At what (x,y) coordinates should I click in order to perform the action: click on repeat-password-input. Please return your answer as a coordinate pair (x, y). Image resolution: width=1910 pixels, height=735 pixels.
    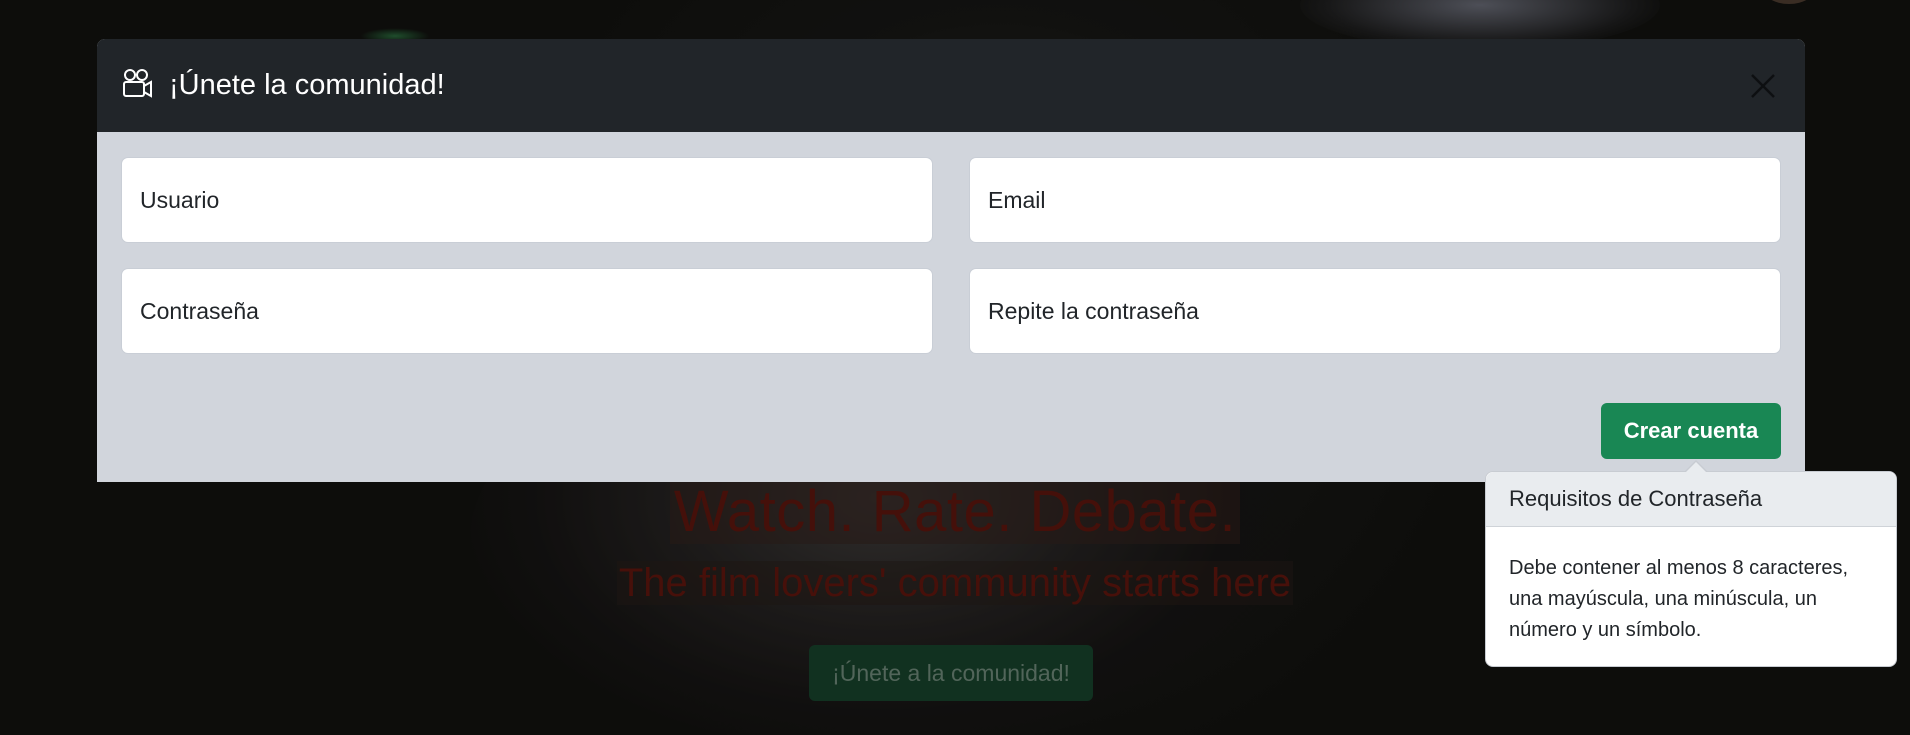
    Looking at the image, I should click on (1375, 311).